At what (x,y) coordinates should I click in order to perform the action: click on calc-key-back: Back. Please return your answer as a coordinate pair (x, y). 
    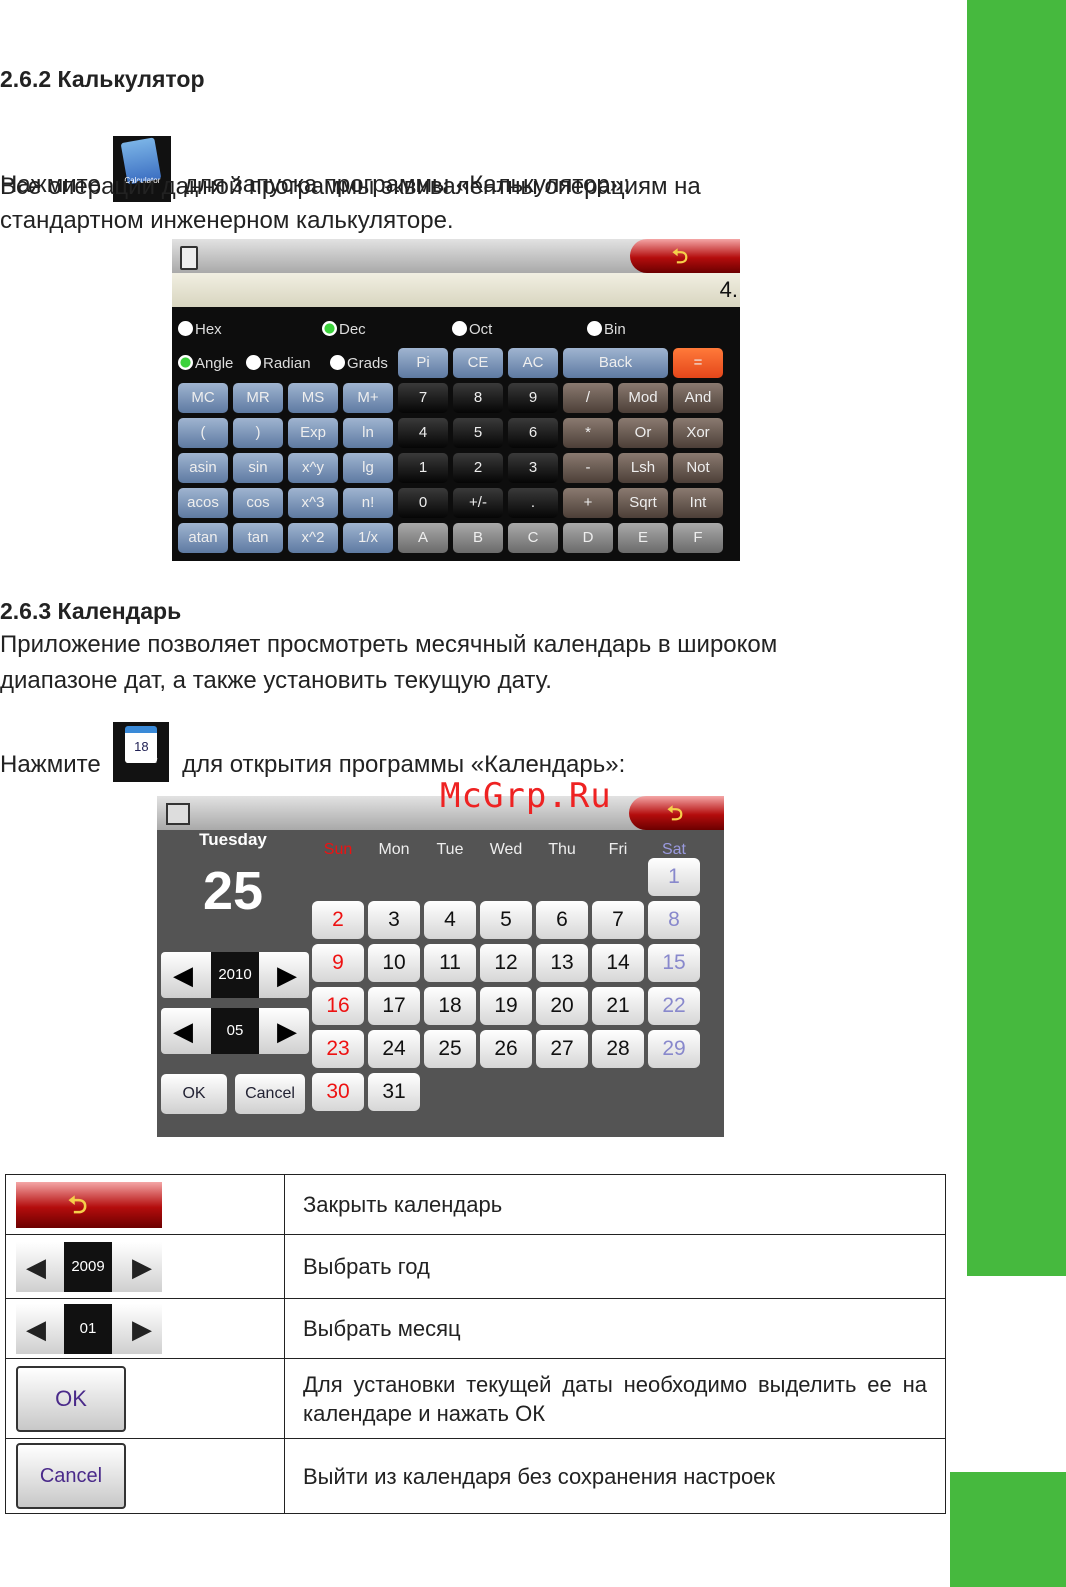
    Looking at the image, I should click on (615, 363).